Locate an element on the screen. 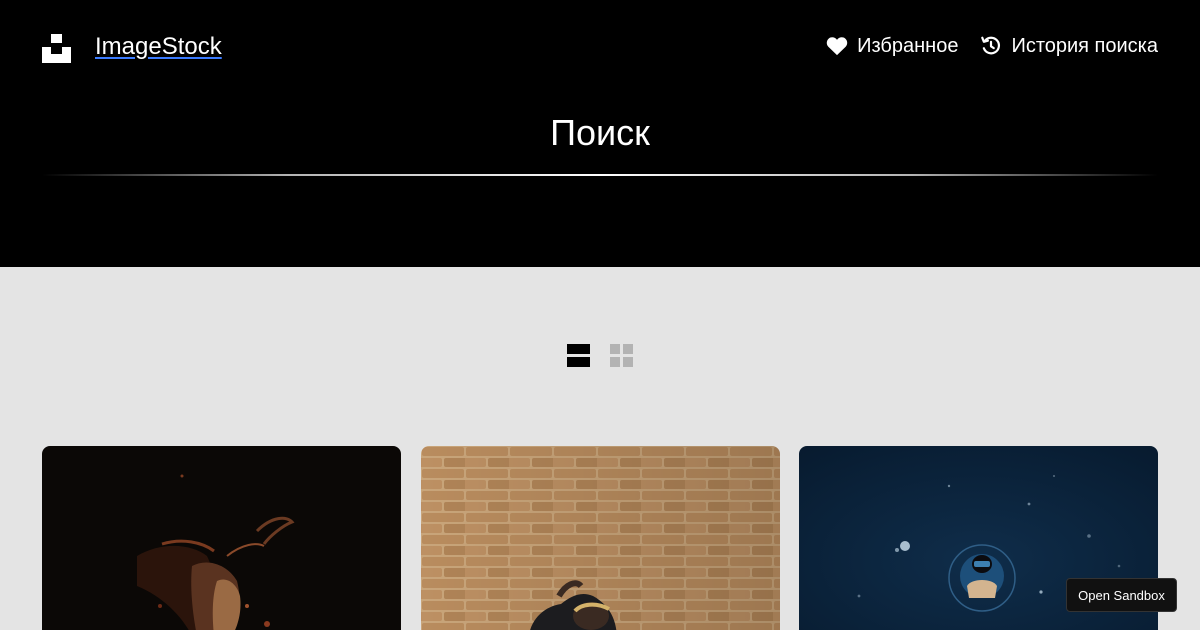 The image size is (1200, 630). nav-history: История поиска is located at coordinates (1069, 46).